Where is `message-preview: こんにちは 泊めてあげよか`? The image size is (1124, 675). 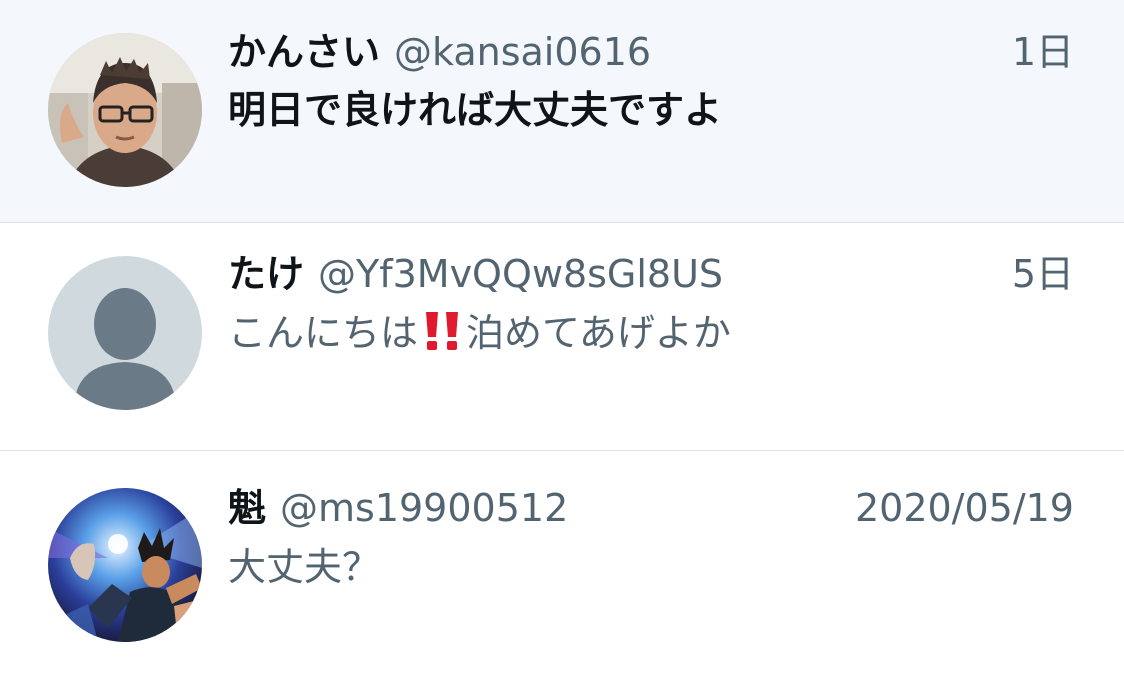 message-preview: こんにちは 泊めてあげよか is located at coordinates (651, 333).